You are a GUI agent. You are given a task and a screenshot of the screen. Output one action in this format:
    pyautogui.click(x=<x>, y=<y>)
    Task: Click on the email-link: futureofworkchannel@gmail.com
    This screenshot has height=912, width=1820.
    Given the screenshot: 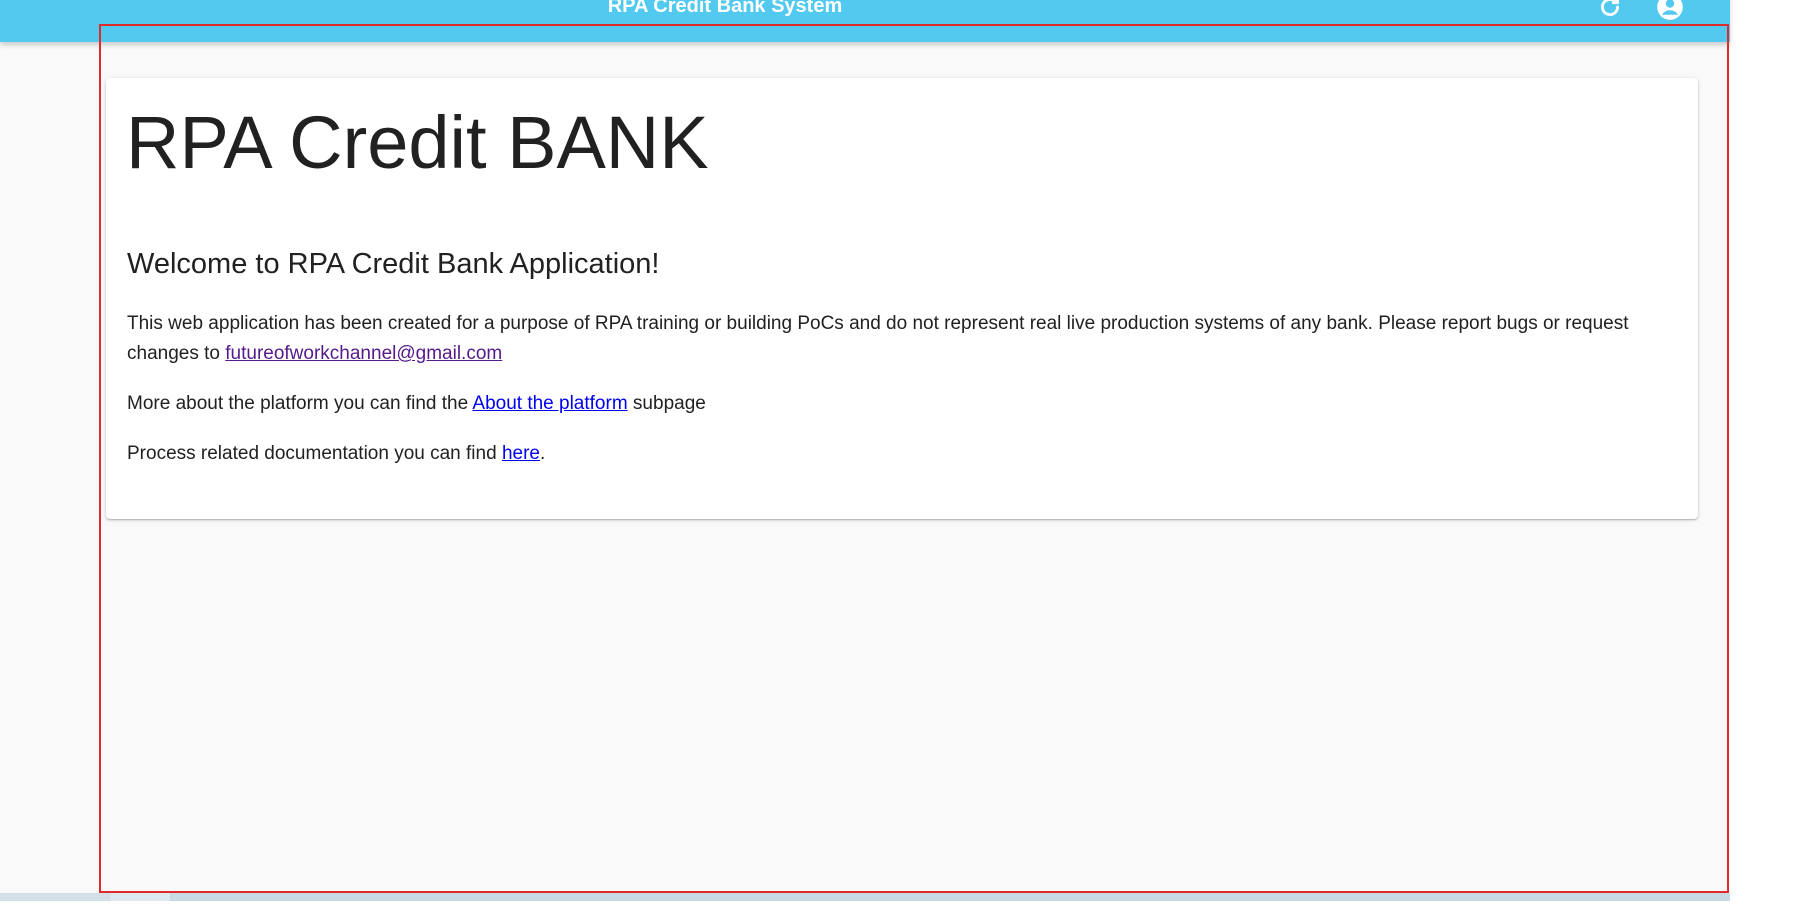 What is the action you would take?
    pyautogui.click(x=363, y=353)
    